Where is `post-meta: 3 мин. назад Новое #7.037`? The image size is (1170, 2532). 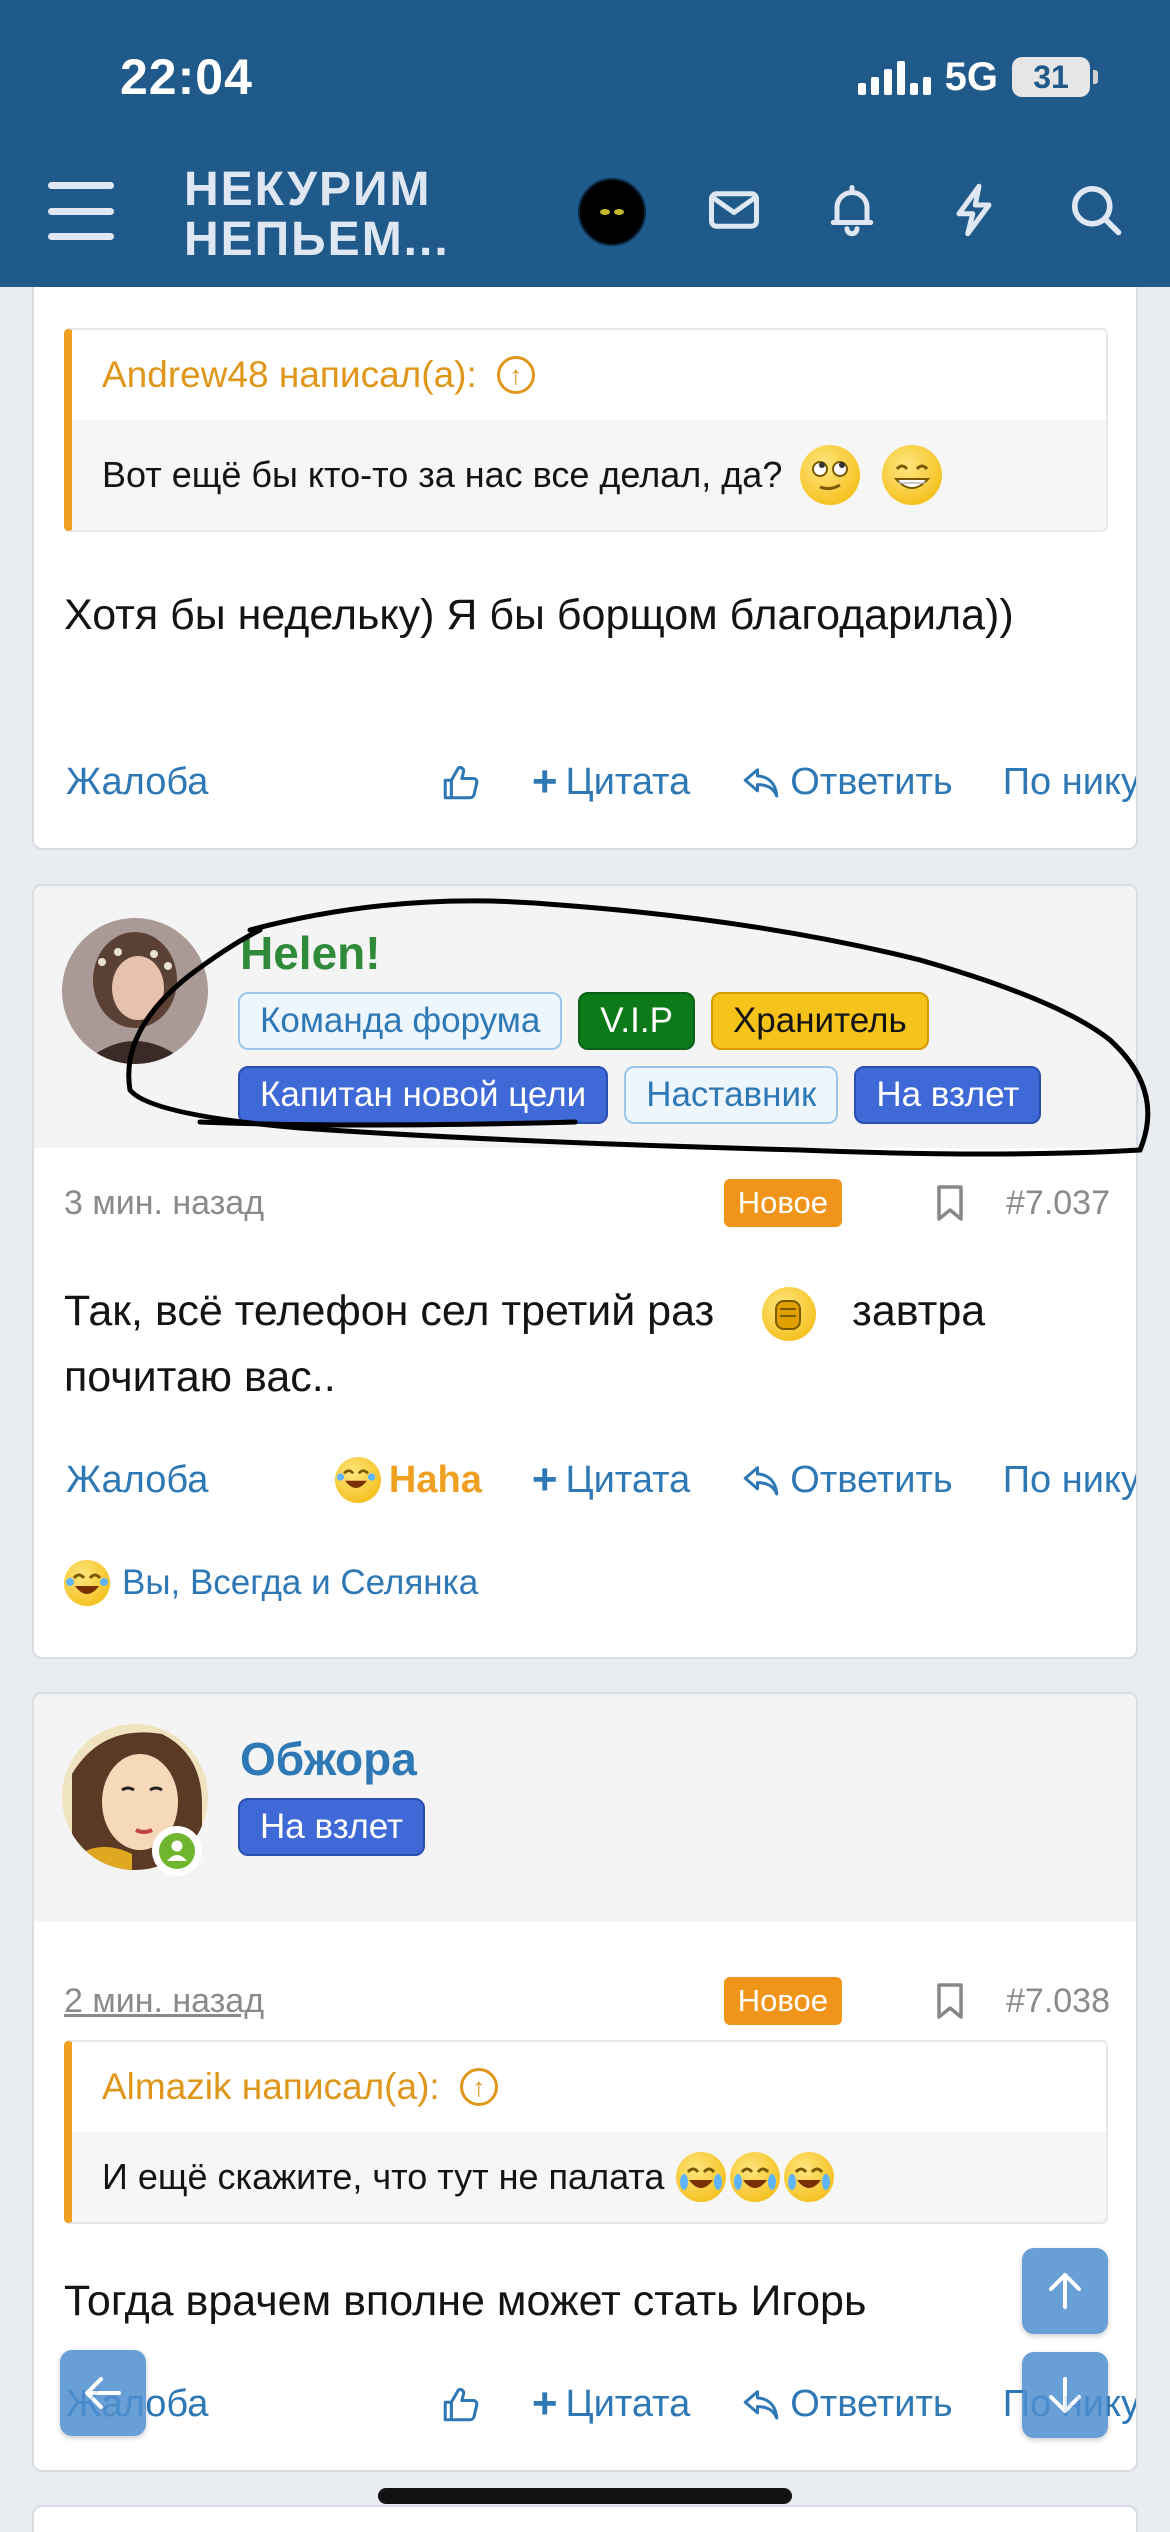
post-meta: 3 мин. назад Новое #7.037 is located at coordinates (587, 1203).